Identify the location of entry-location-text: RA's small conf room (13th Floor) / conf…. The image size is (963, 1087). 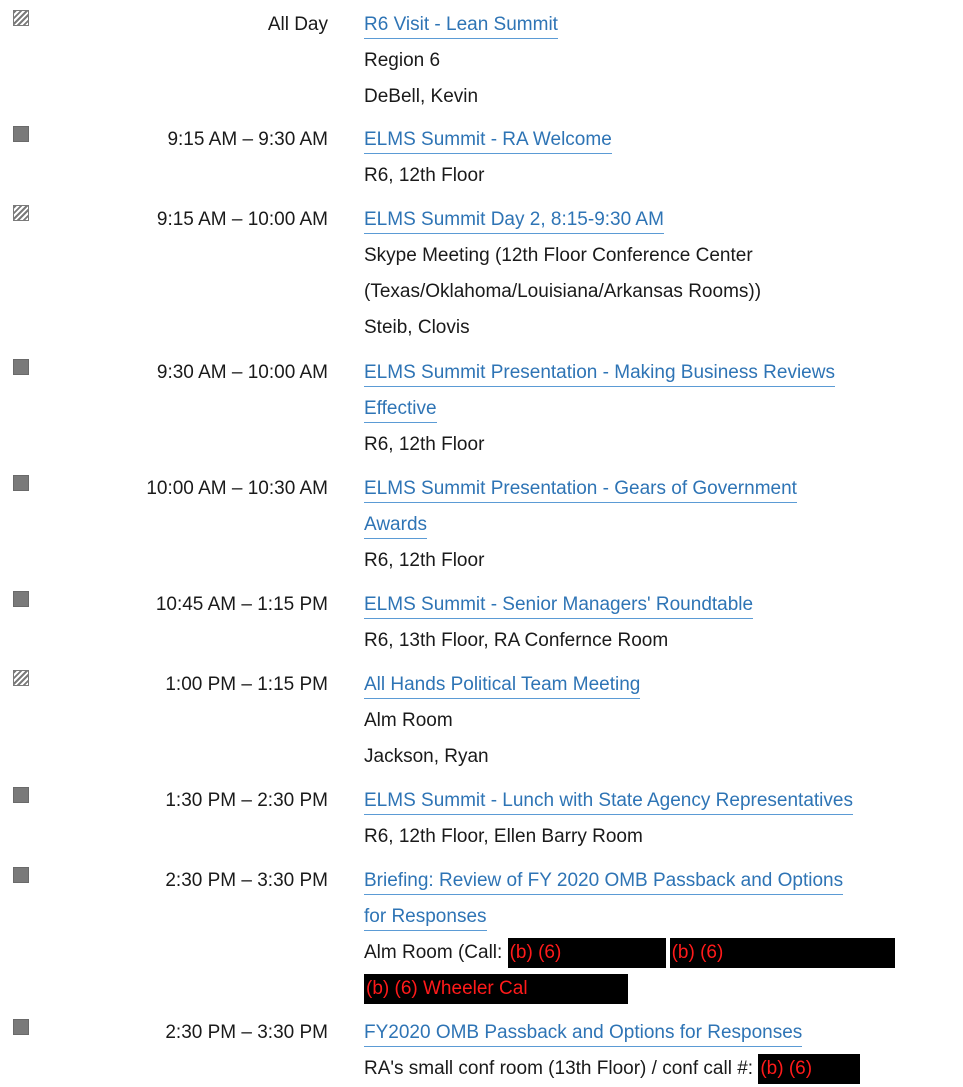
(561, 1068).